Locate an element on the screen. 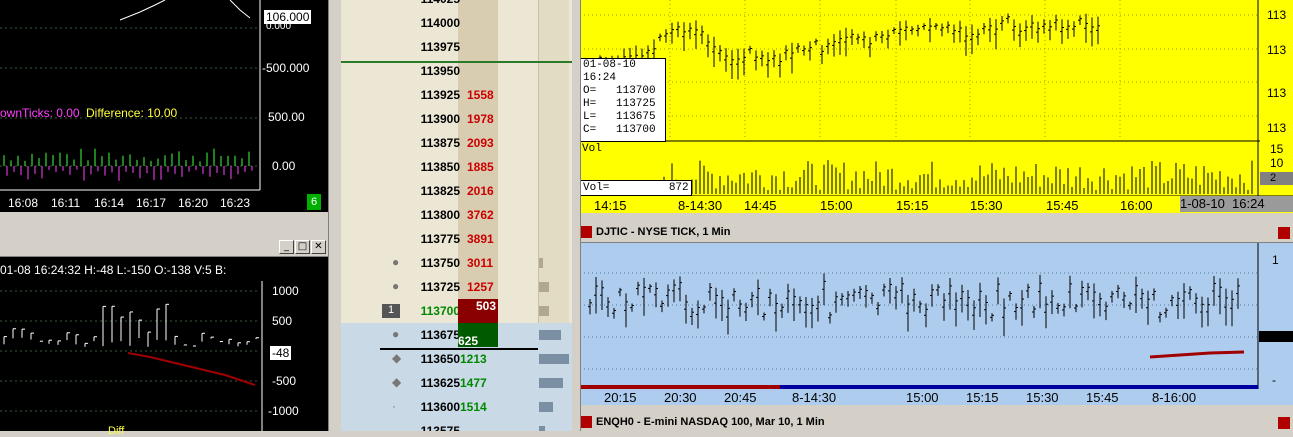 The height and width of the screenshot is (437, 1293). ladder-row: 113575 is located at coordinates (456, 425).